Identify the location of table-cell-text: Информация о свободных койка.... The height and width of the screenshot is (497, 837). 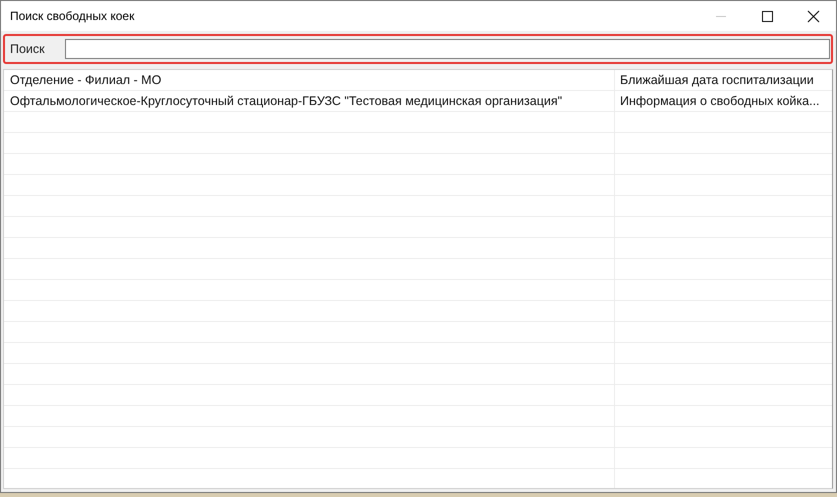
(720, 101).